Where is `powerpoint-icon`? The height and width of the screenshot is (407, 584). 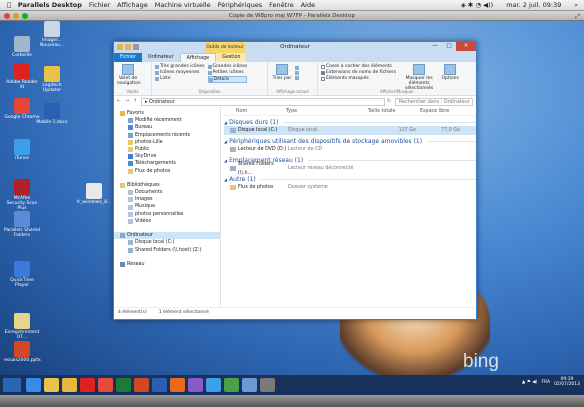 powerpoint-icon is located at coordinates (141, 385).